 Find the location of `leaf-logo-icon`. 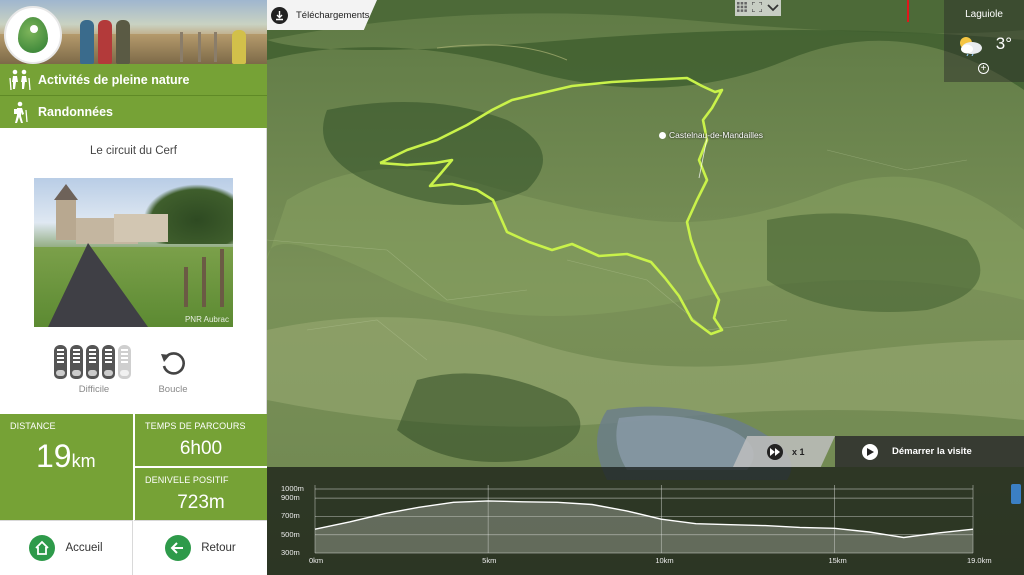

leaf-logo-icon is located at coordinates (33, 35).